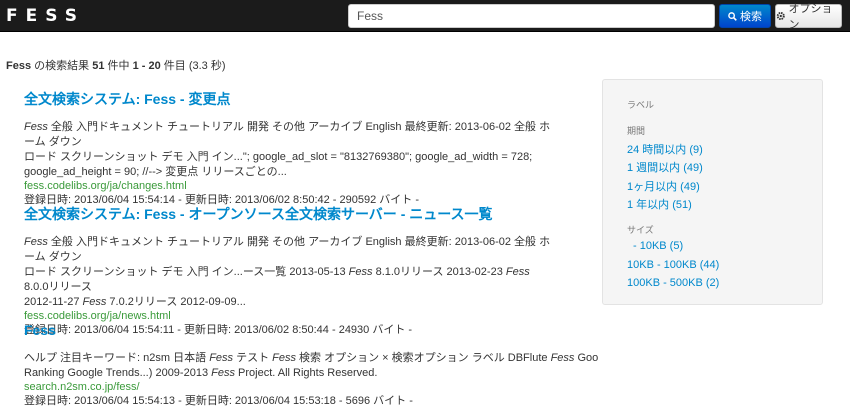 Image resolution: width=850 pixels, height=413 pixels. Describe the element at coordinates (641, 105) in the screenshot. I see `label-facet-header: ラベル` at that location.